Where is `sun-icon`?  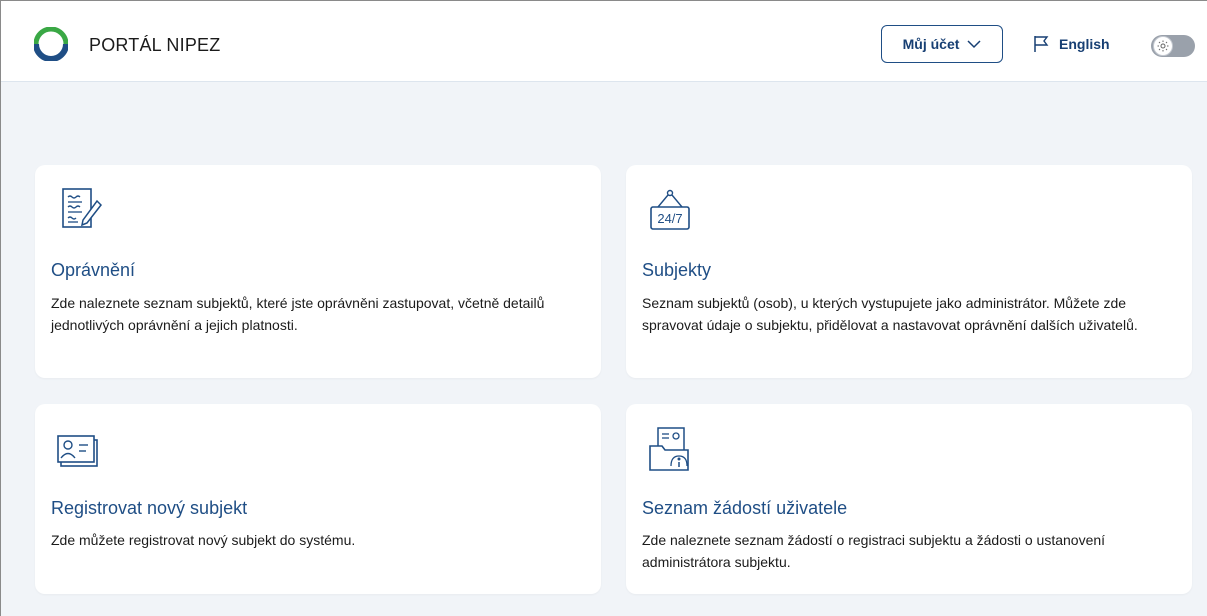 sun-icon is located at coordinates (1163, 46).